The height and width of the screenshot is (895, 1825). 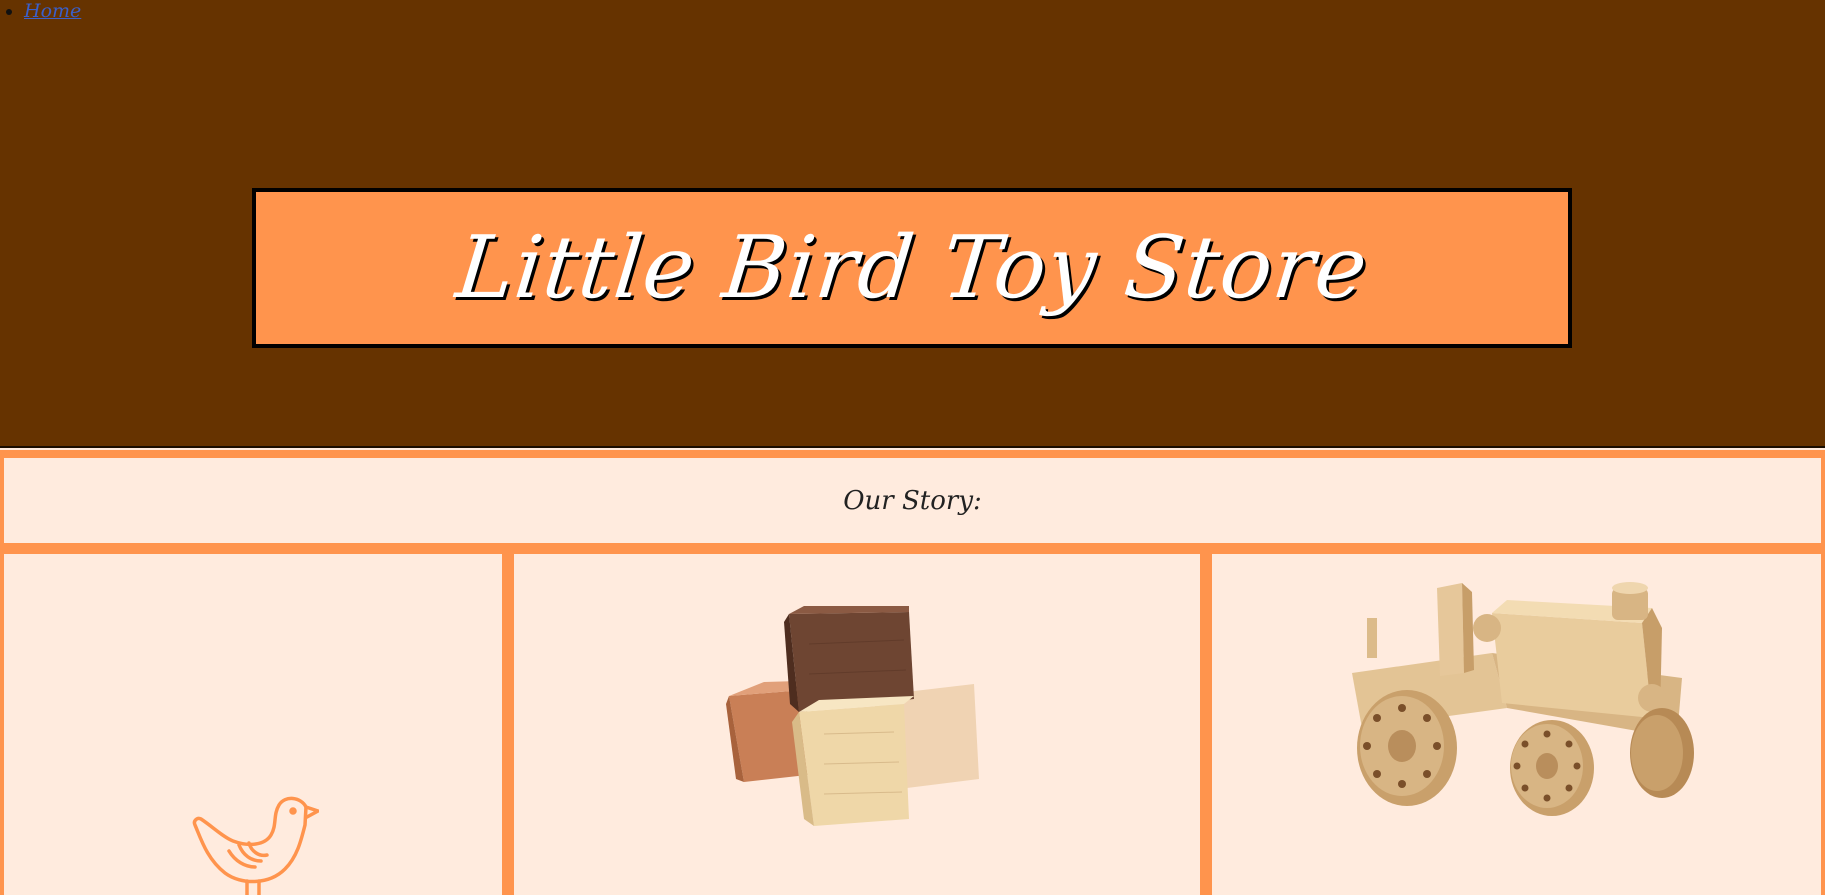 I want to click on panel-bird, so click(x=253, y=724).